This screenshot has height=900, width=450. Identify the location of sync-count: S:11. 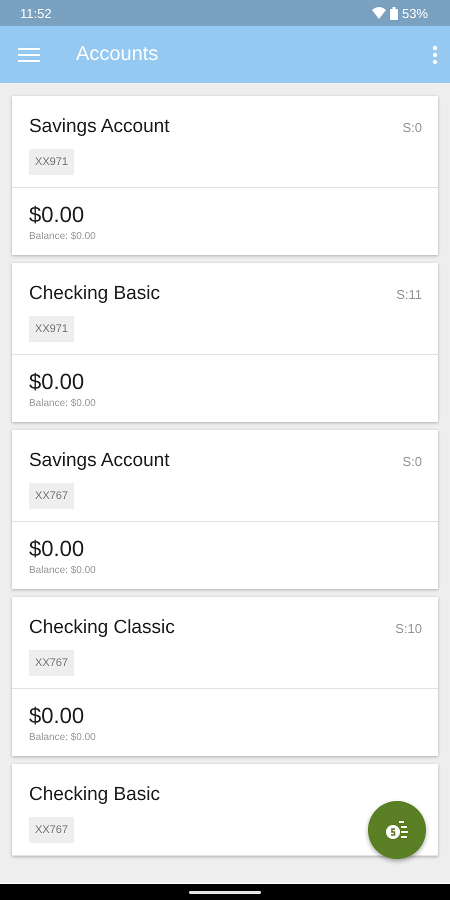
(409, 294).